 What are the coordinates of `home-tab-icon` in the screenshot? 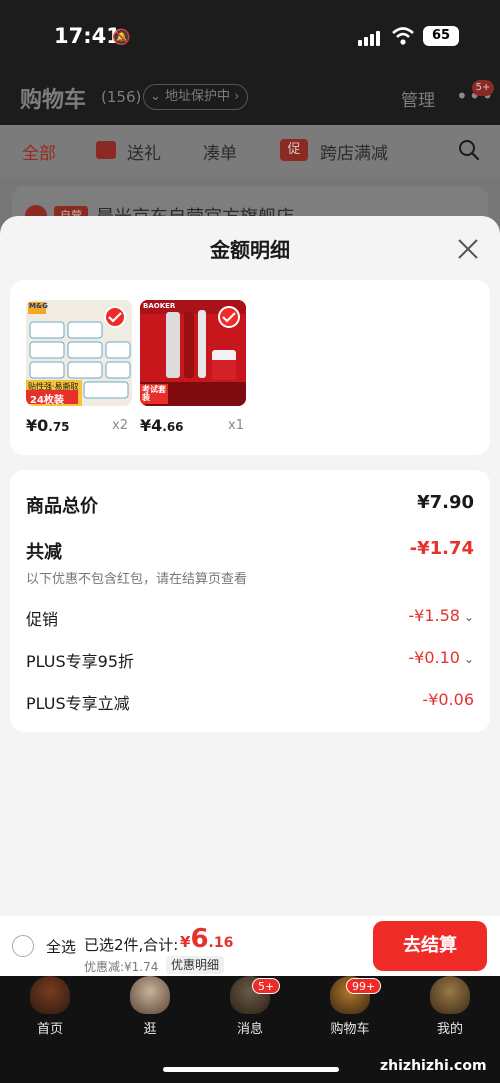 It's located at (50, 995).